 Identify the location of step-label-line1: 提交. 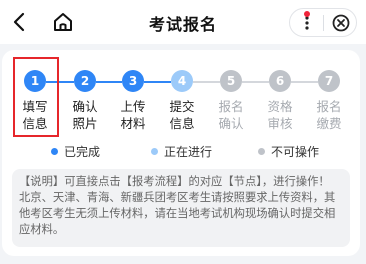
(182, 106).